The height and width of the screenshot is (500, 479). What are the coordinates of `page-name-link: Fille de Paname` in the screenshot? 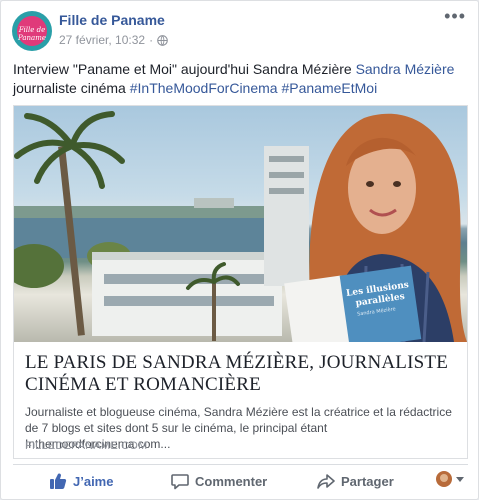 It's located at (112, 20).